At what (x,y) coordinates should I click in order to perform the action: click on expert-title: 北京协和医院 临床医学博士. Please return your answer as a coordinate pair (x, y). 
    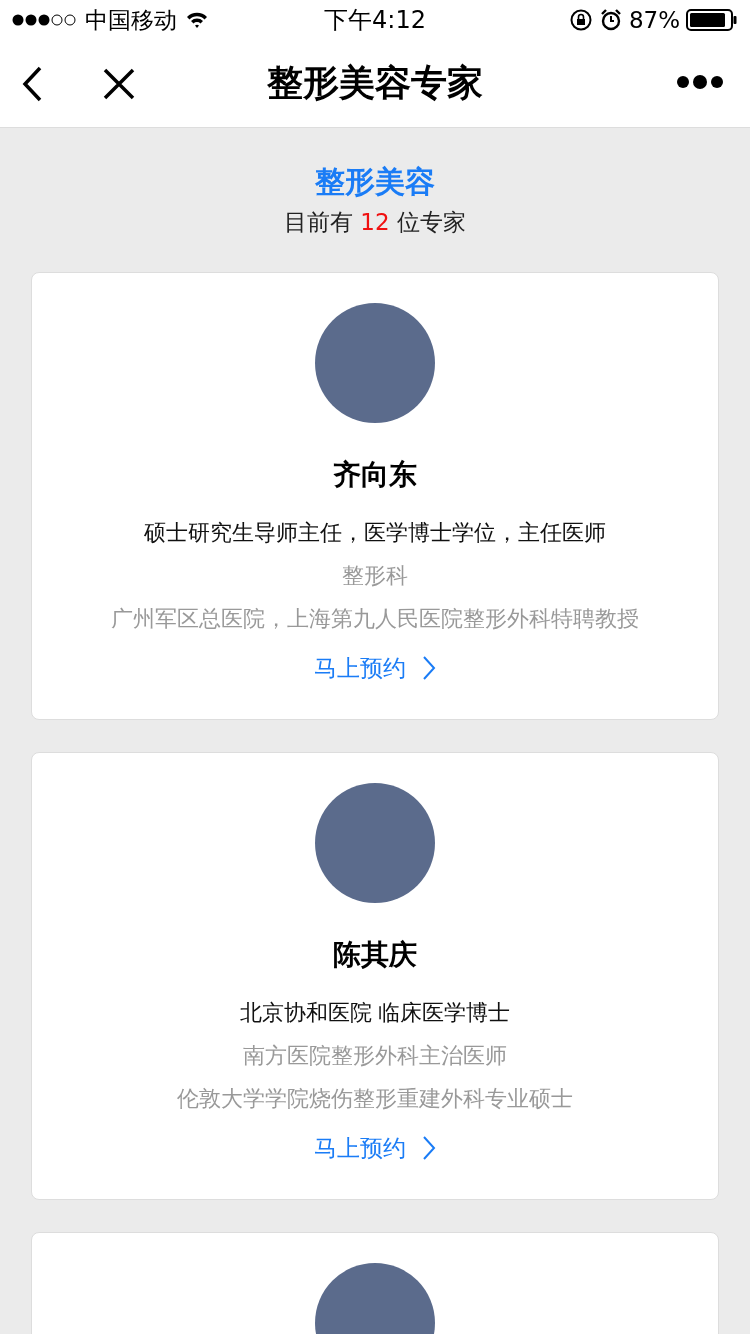
    Looking at the image, I should click on (375, 1013).